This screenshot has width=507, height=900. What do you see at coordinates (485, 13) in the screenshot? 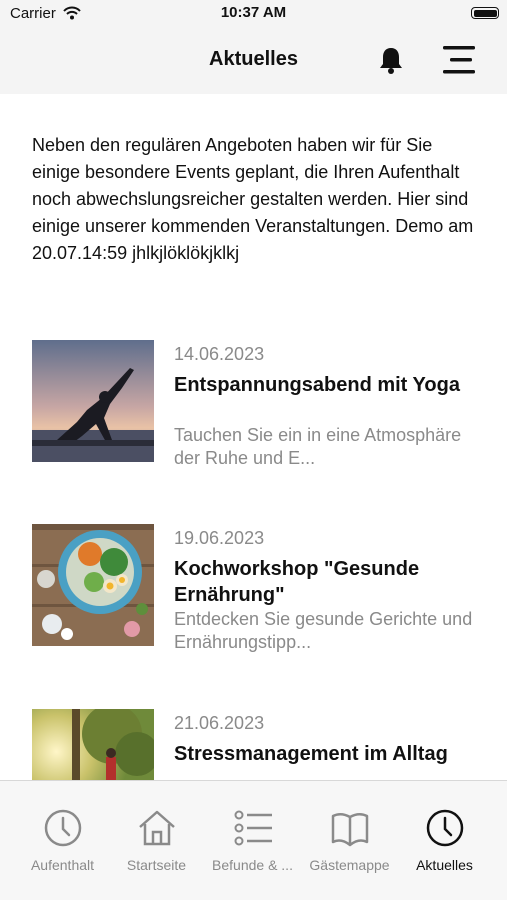
I see `battery-icon` at bounding box center [485, 13].